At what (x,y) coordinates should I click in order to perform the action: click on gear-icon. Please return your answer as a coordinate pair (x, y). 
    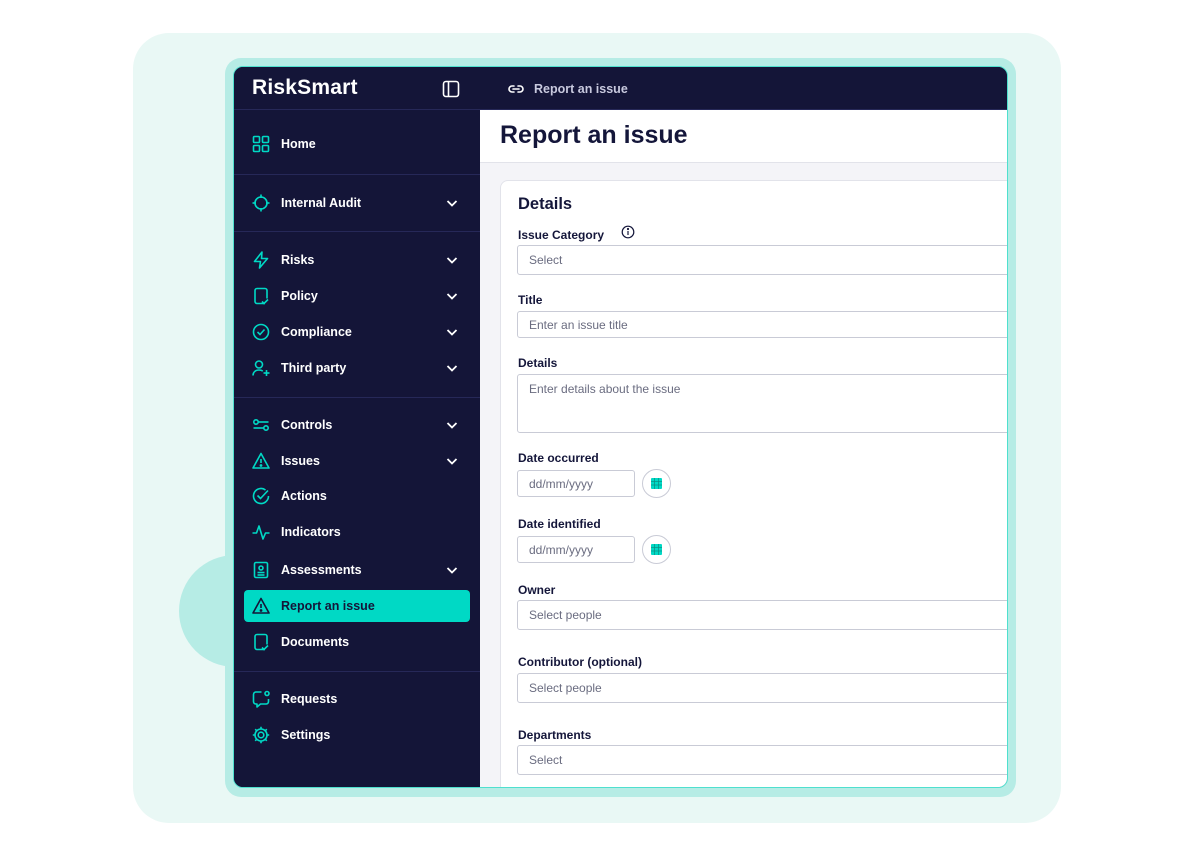
    Looking at the image, I should click on (261, 735).